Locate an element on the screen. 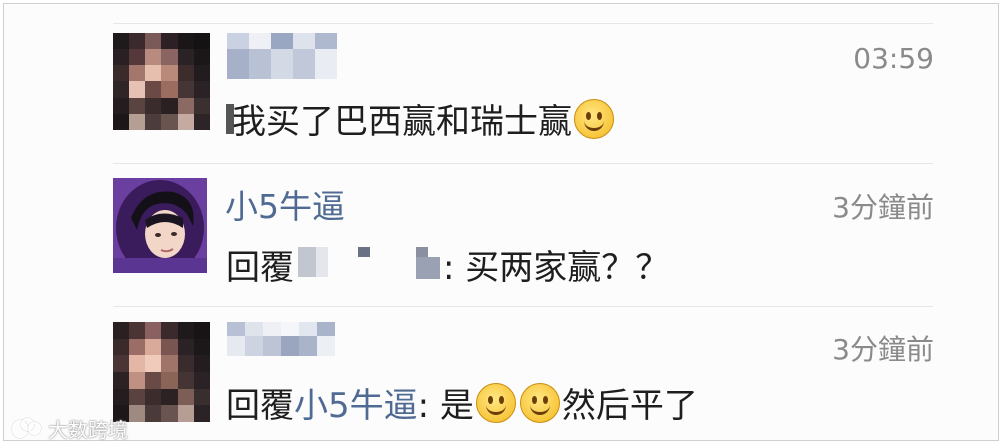  comment-text-body: 我买了巴西赢和瑞士赢 is located at coordinates (402, 122).